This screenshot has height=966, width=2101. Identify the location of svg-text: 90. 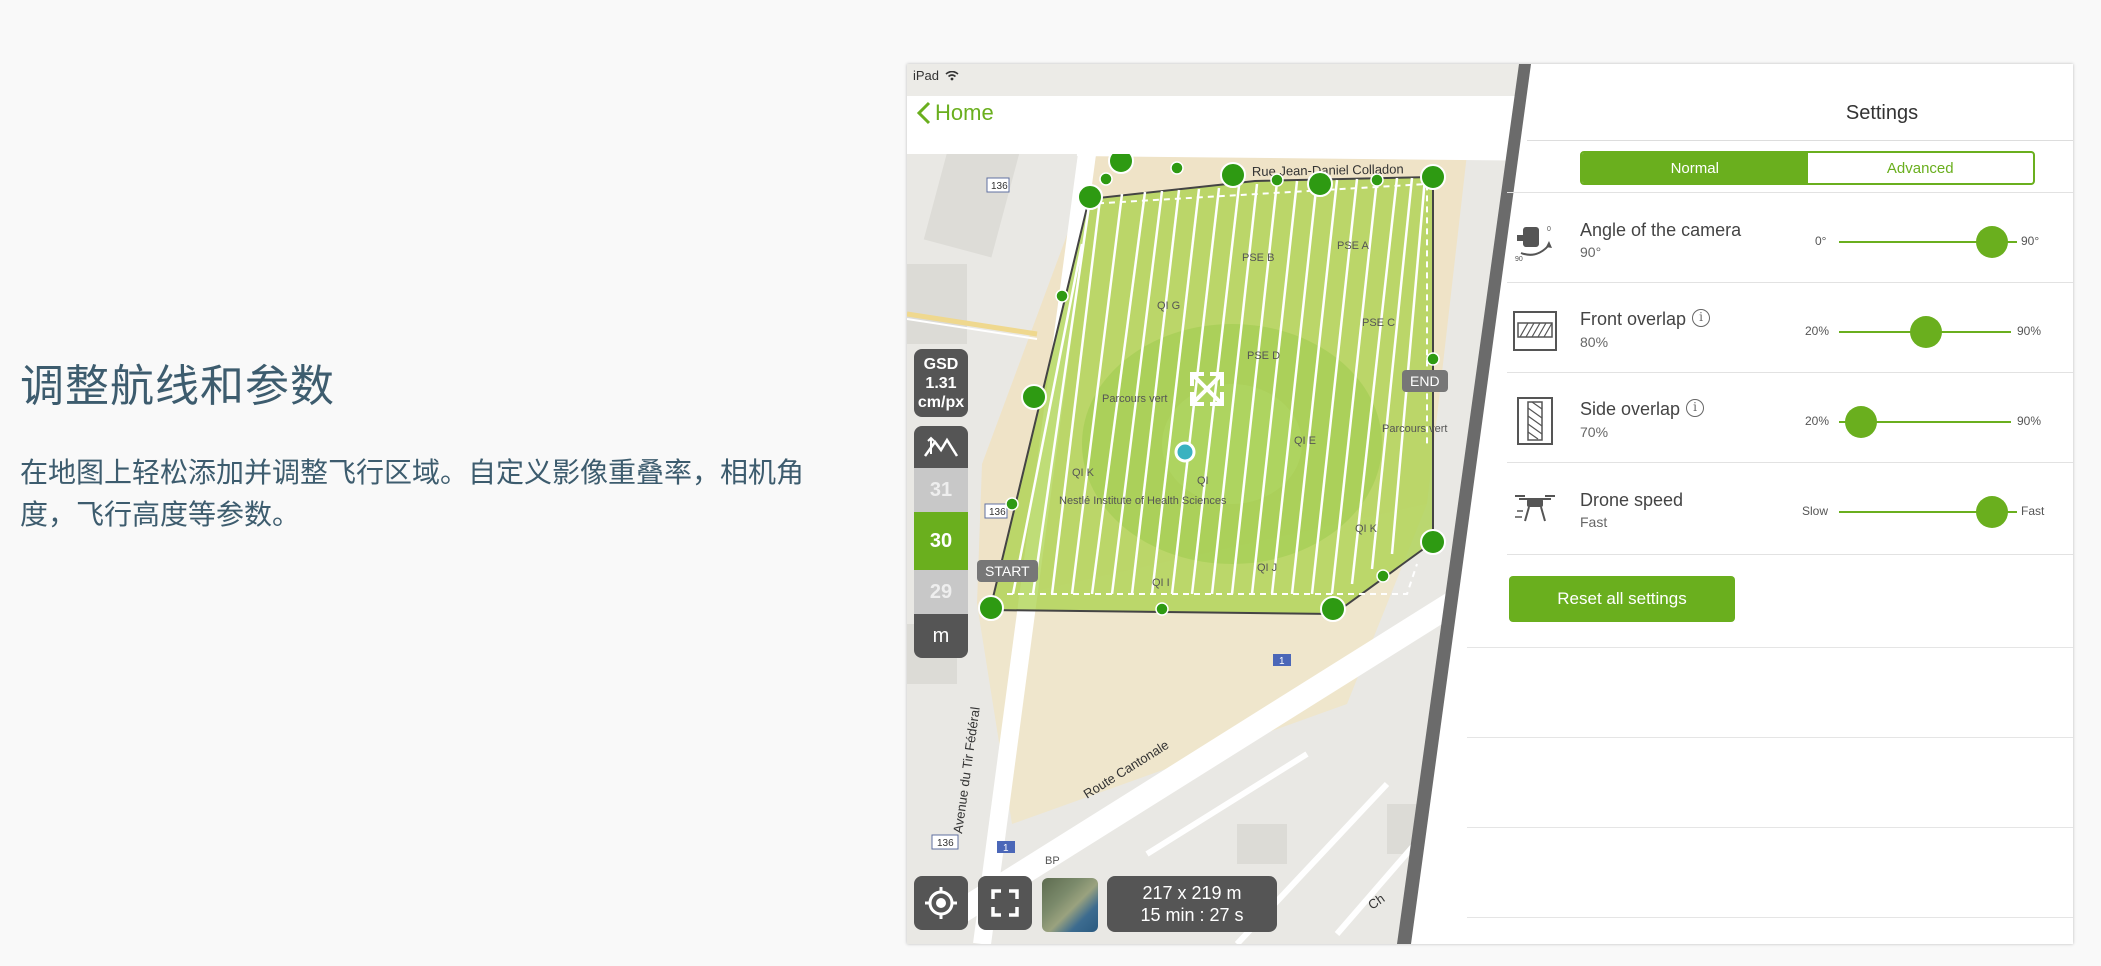
(1519, 259).